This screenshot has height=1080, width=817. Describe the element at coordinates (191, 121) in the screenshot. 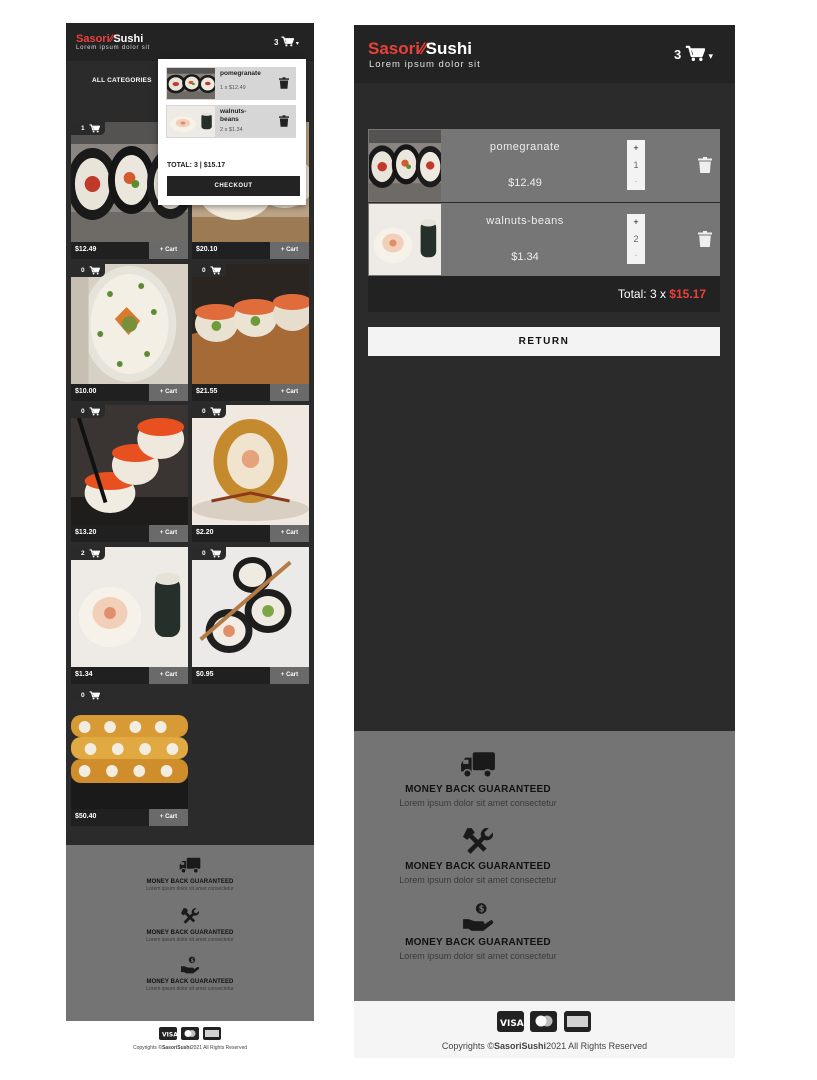

I see `item-thumbnail` at that location.